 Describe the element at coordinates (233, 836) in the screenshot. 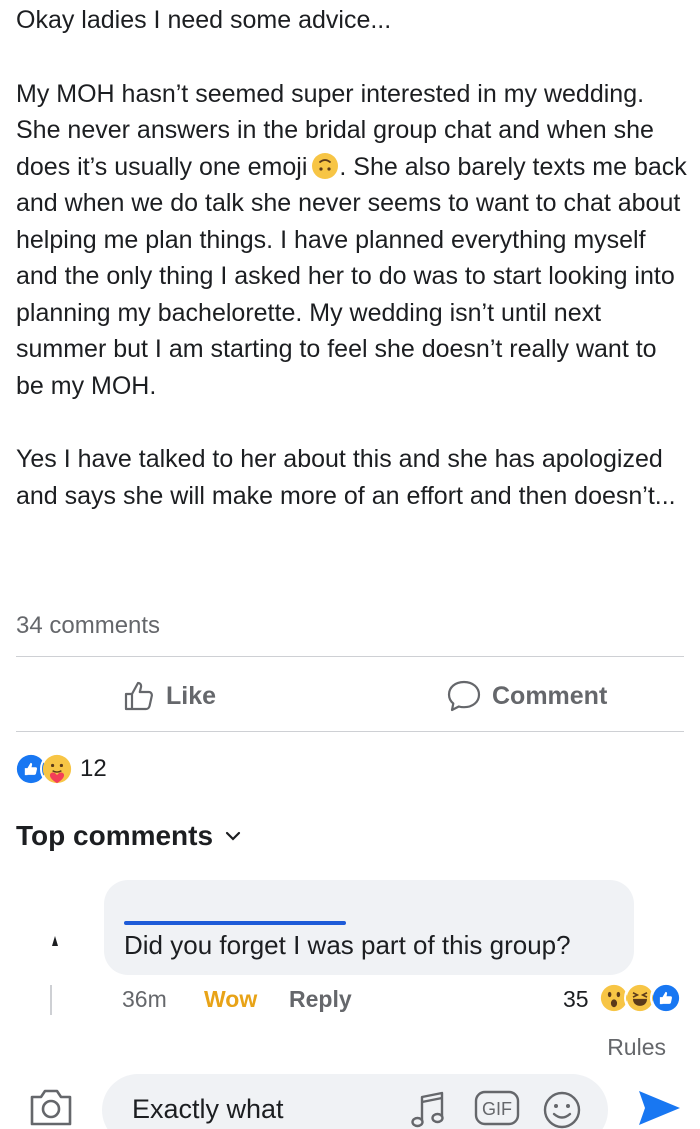

I see `chevron-down-icon` at that location.